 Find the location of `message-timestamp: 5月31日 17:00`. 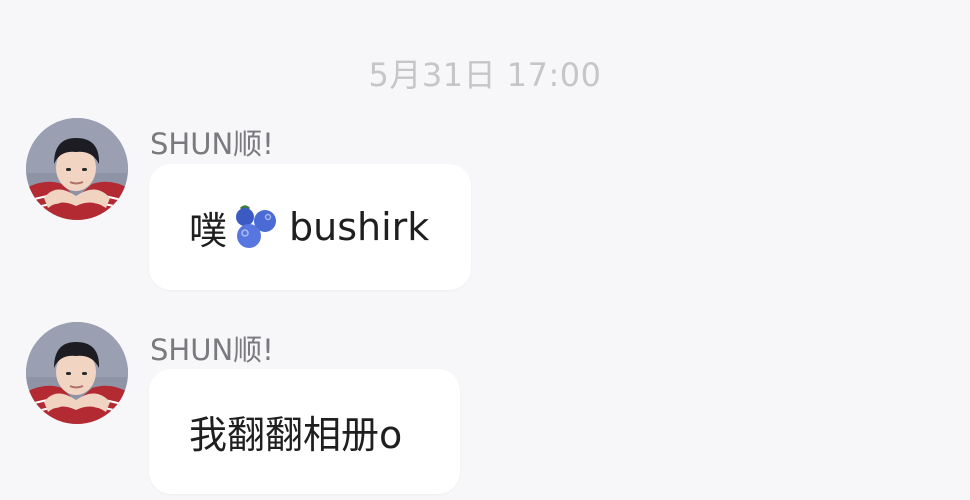

message-timestamp: 5月31日 17:00 is located at coordinates (485, 75).